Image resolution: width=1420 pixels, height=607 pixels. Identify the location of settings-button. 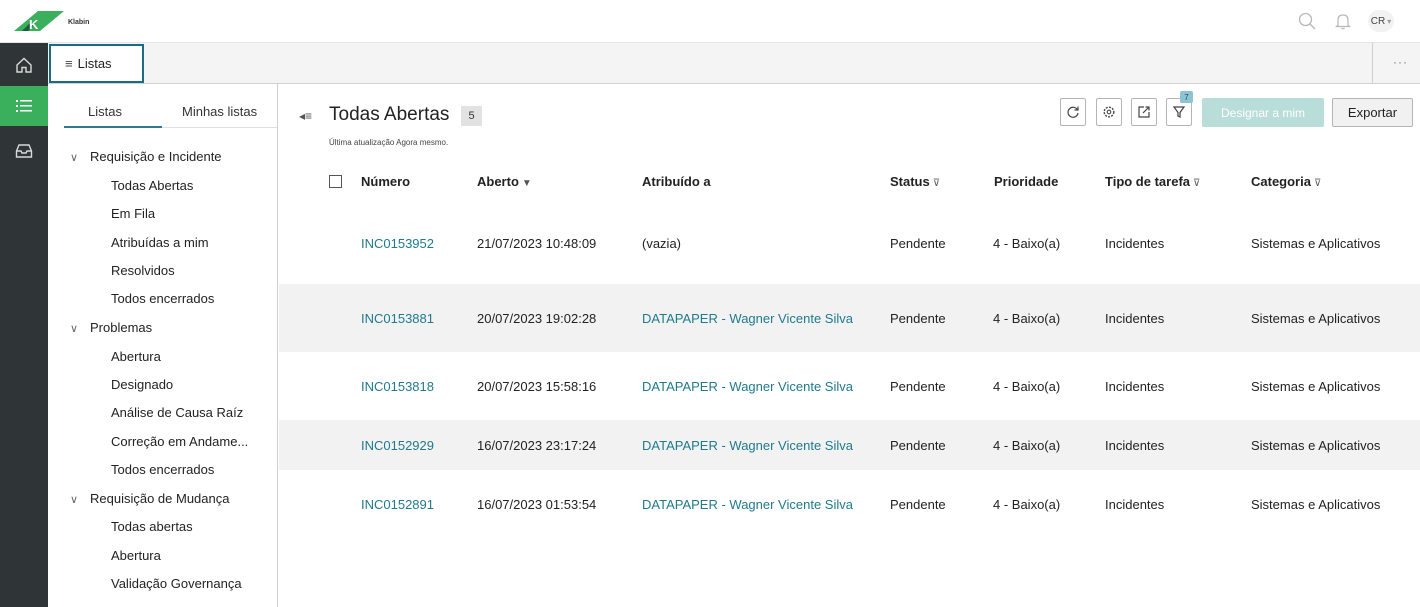
(1109, 112).